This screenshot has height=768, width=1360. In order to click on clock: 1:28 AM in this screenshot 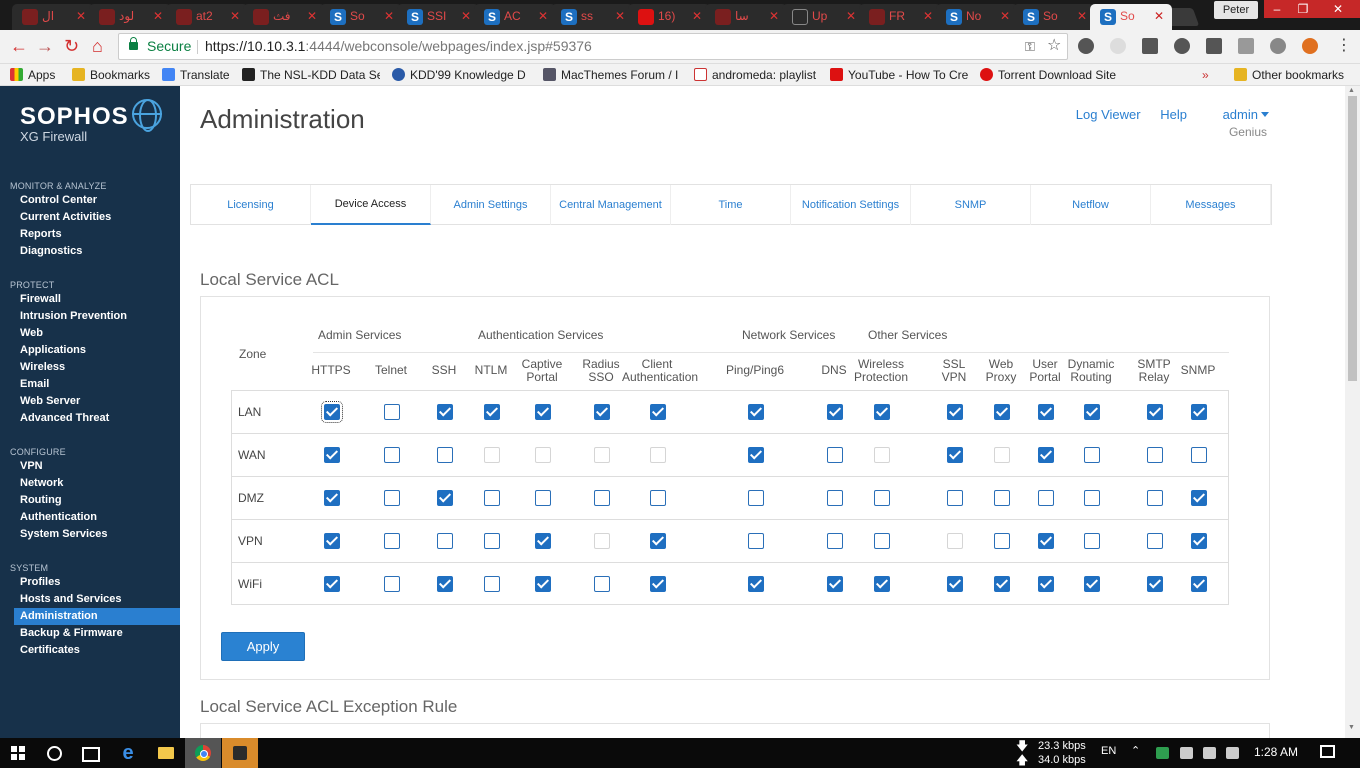, I will do `click(1276, 752)`.